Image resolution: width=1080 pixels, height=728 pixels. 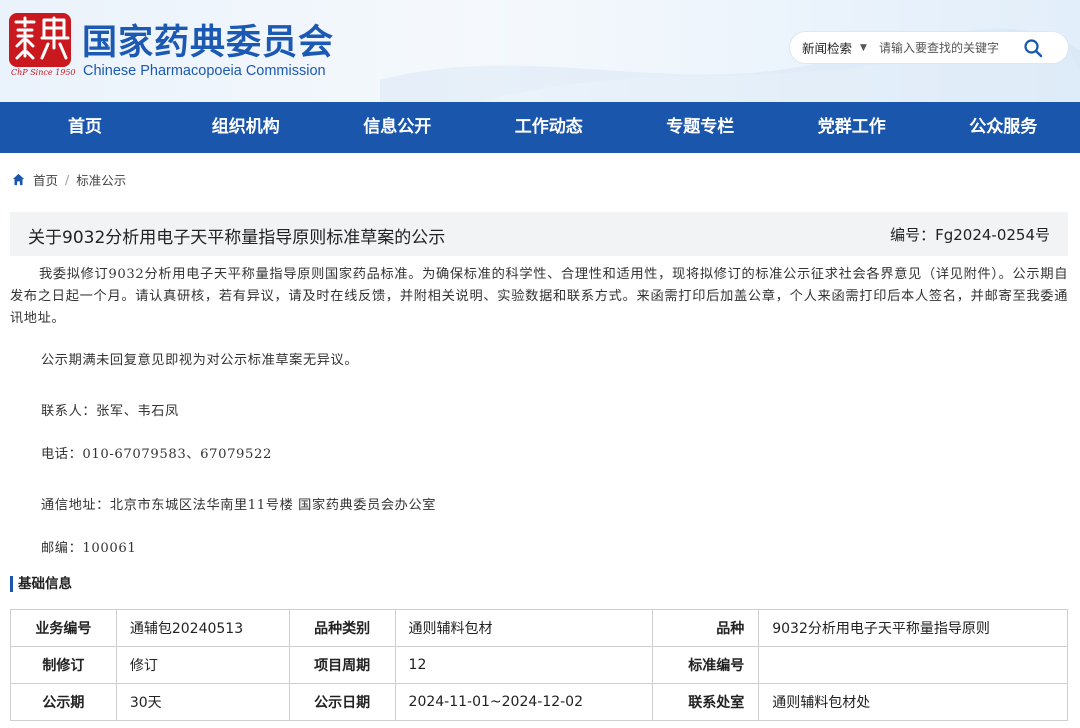 I want to click on main-nav: 首页 组织机构 信息公开 工作动态 专题专栏 党群工作 公众服务, so click(x=540, y=127).